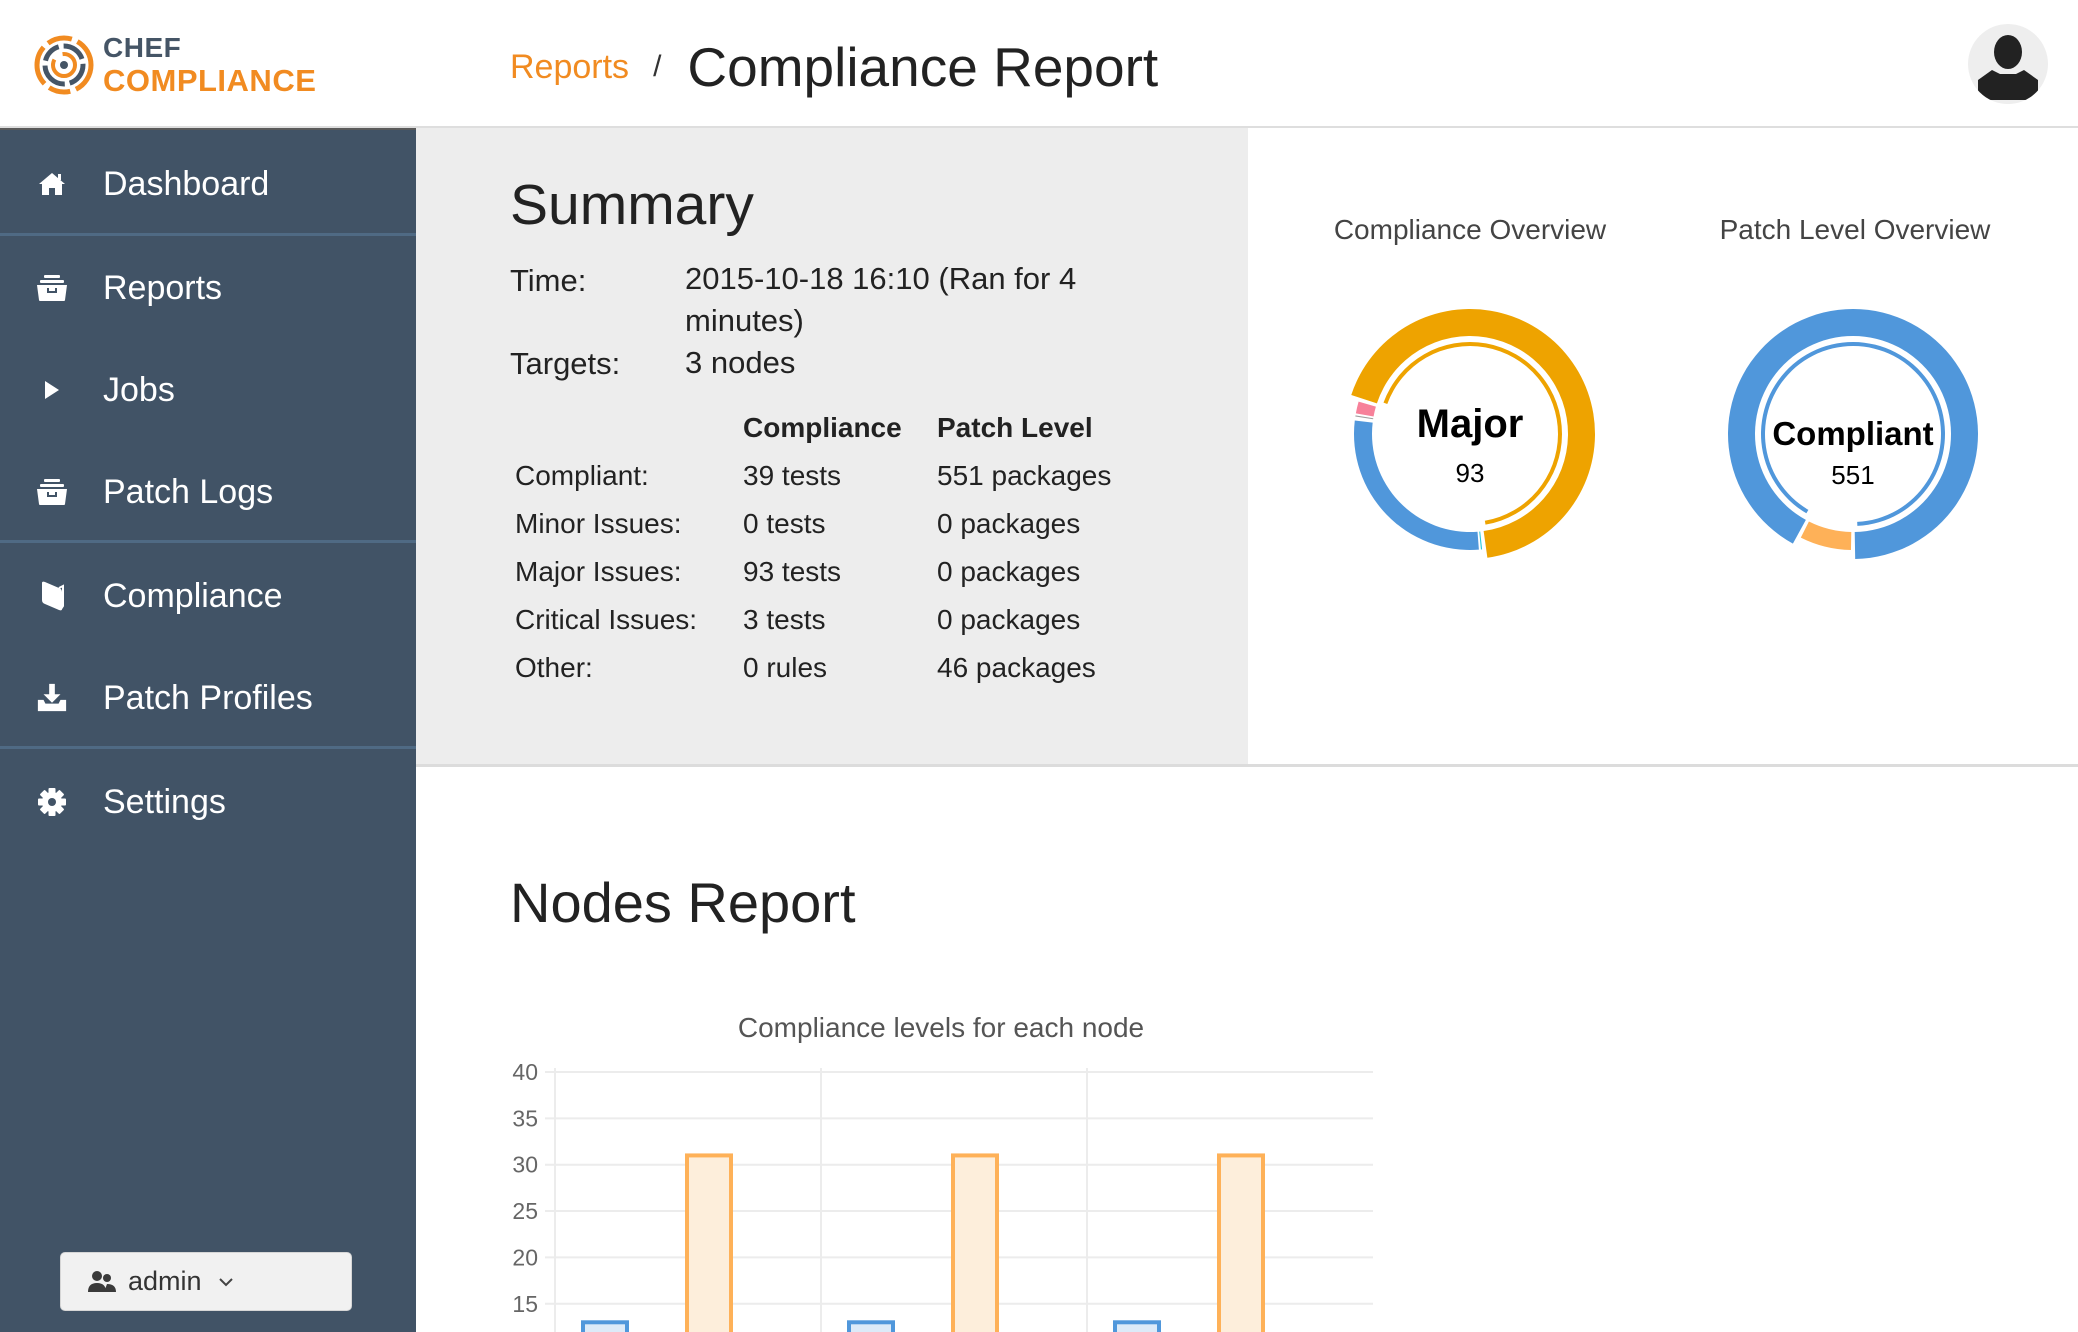  Describe the element at coordinates (52, 802) in the screenshot. I see `gear-icon` at that location.